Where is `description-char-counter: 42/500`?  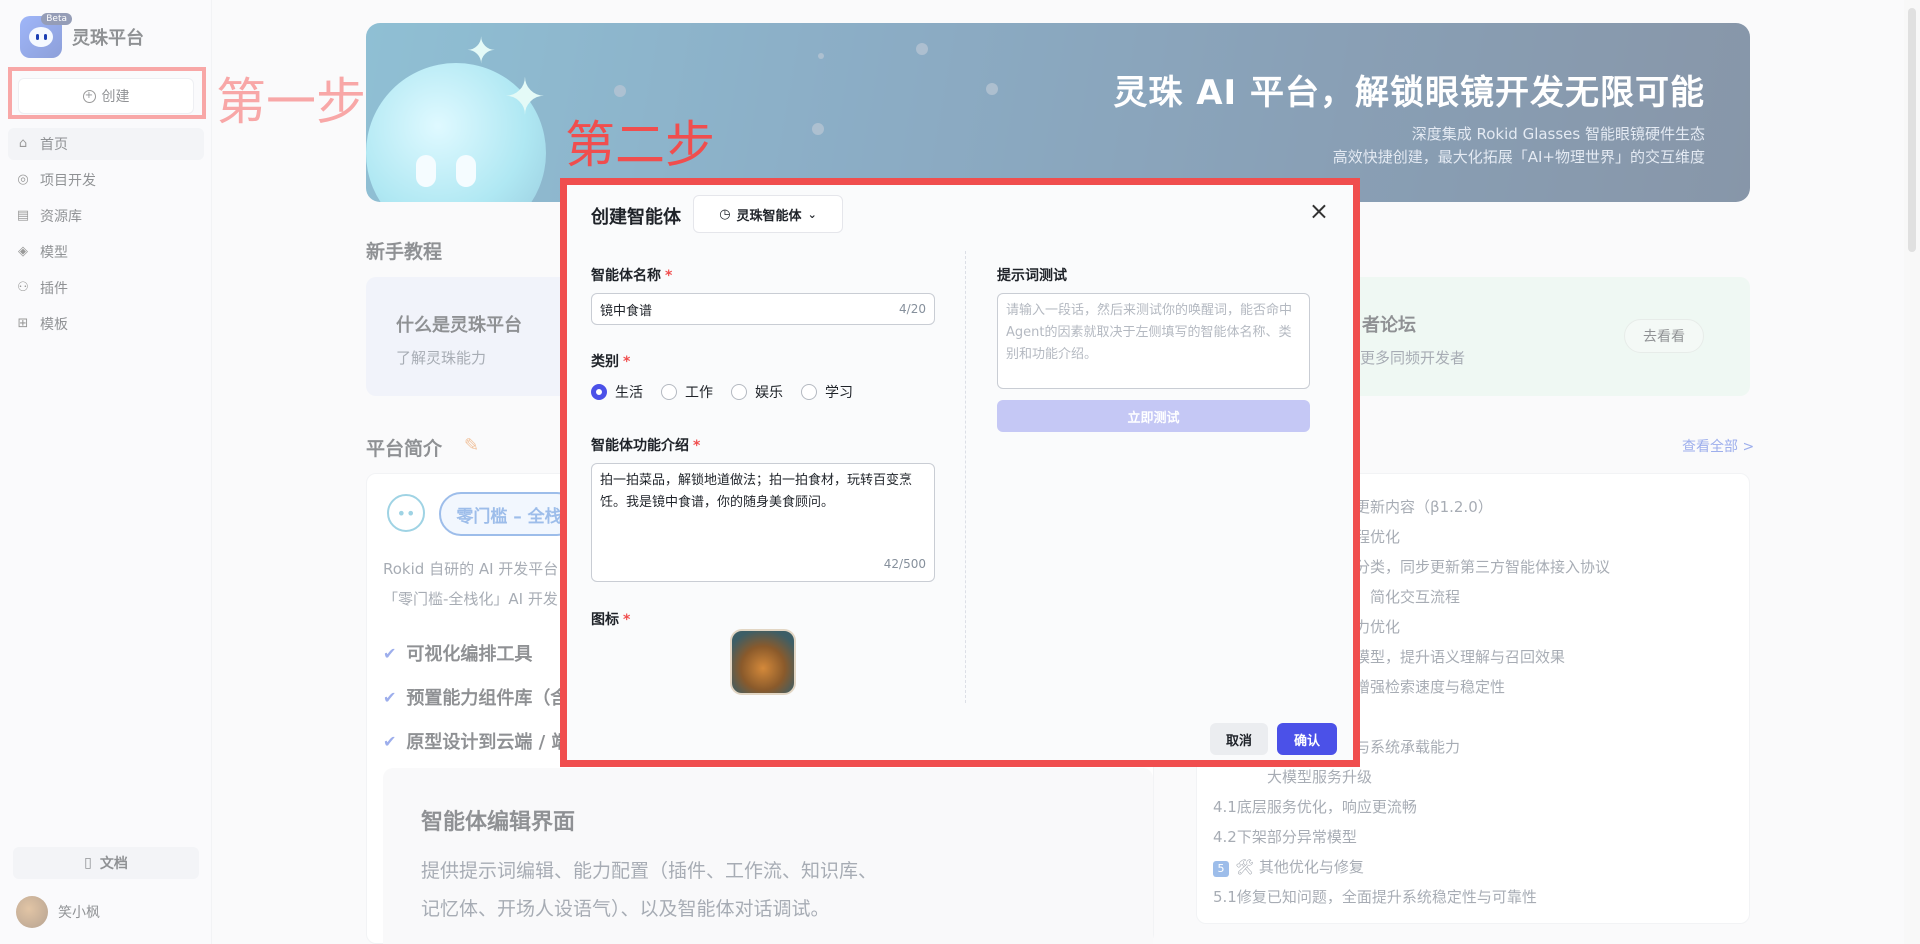 description-char-counter: 42/500 is located at coordinates (904, 564).